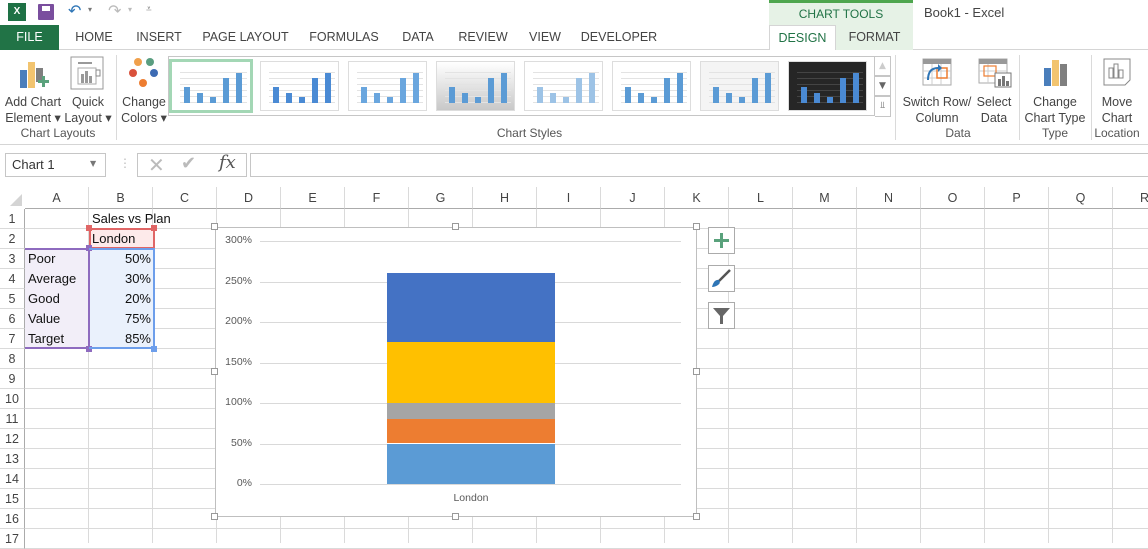 This screenshot has height=549, width=1148. What do you see at coordinates (699, 165) in the screenshot?
I see `formula-input` at bounding box center [699, 165].